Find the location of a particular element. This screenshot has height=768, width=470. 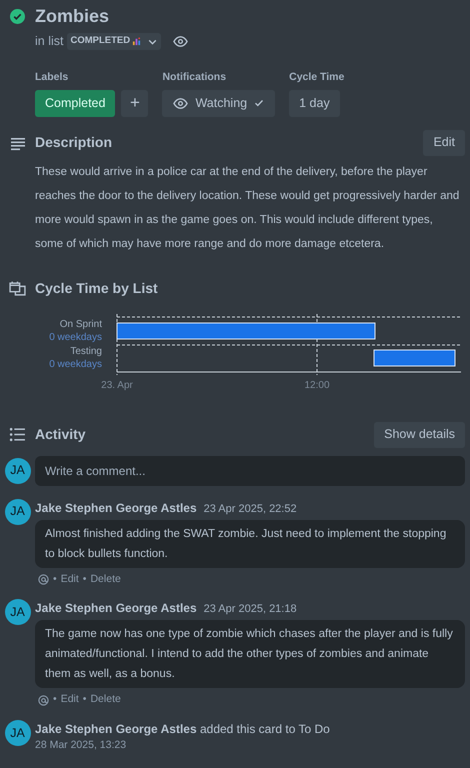

field-heading: Notifications is located at coordinates (195, 77).